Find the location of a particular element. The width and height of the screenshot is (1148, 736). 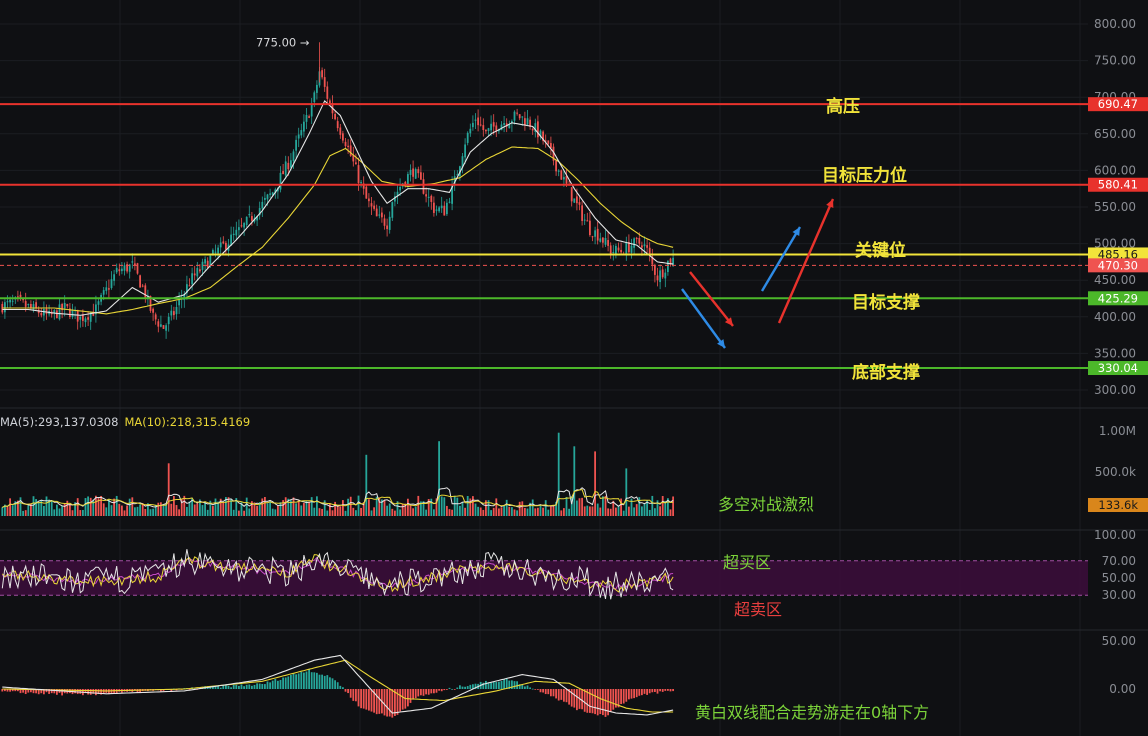

label-target-resistance: 目标压力位 is located at coordinates (864, 176).